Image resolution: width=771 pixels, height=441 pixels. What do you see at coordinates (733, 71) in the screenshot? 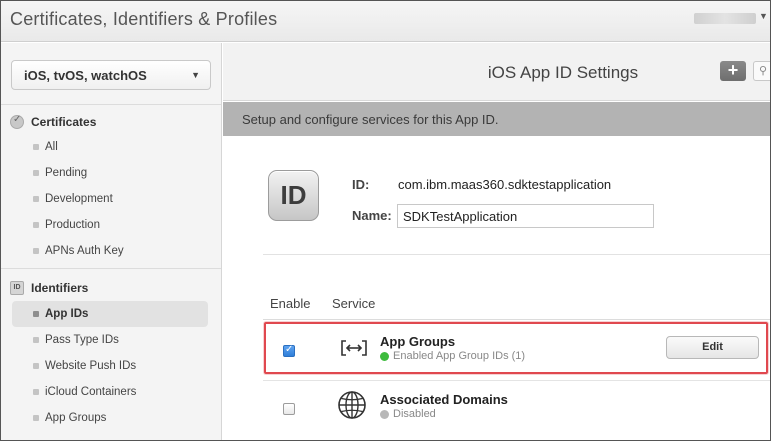
I see `add-button: +` at bounding box center [733, 71].